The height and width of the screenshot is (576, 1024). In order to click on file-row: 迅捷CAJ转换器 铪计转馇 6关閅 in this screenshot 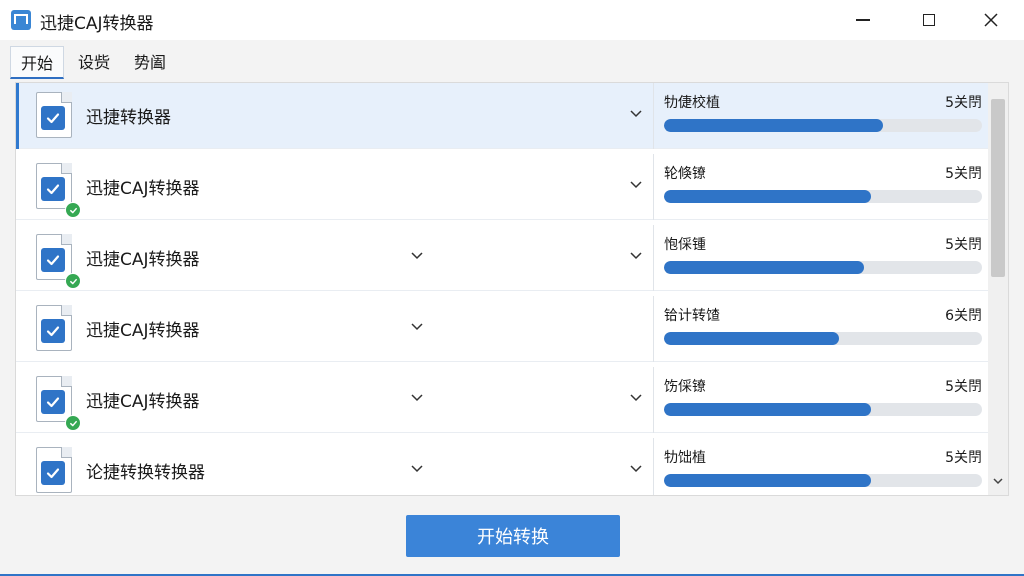, I will do `click(502, 329)`.